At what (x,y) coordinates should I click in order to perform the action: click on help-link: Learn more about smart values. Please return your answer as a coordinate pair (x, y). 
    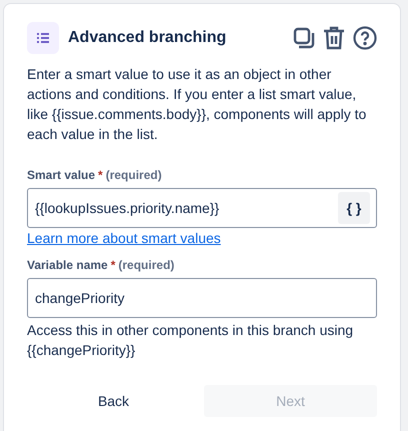
    Looking at the image, I should click on (124, 238).